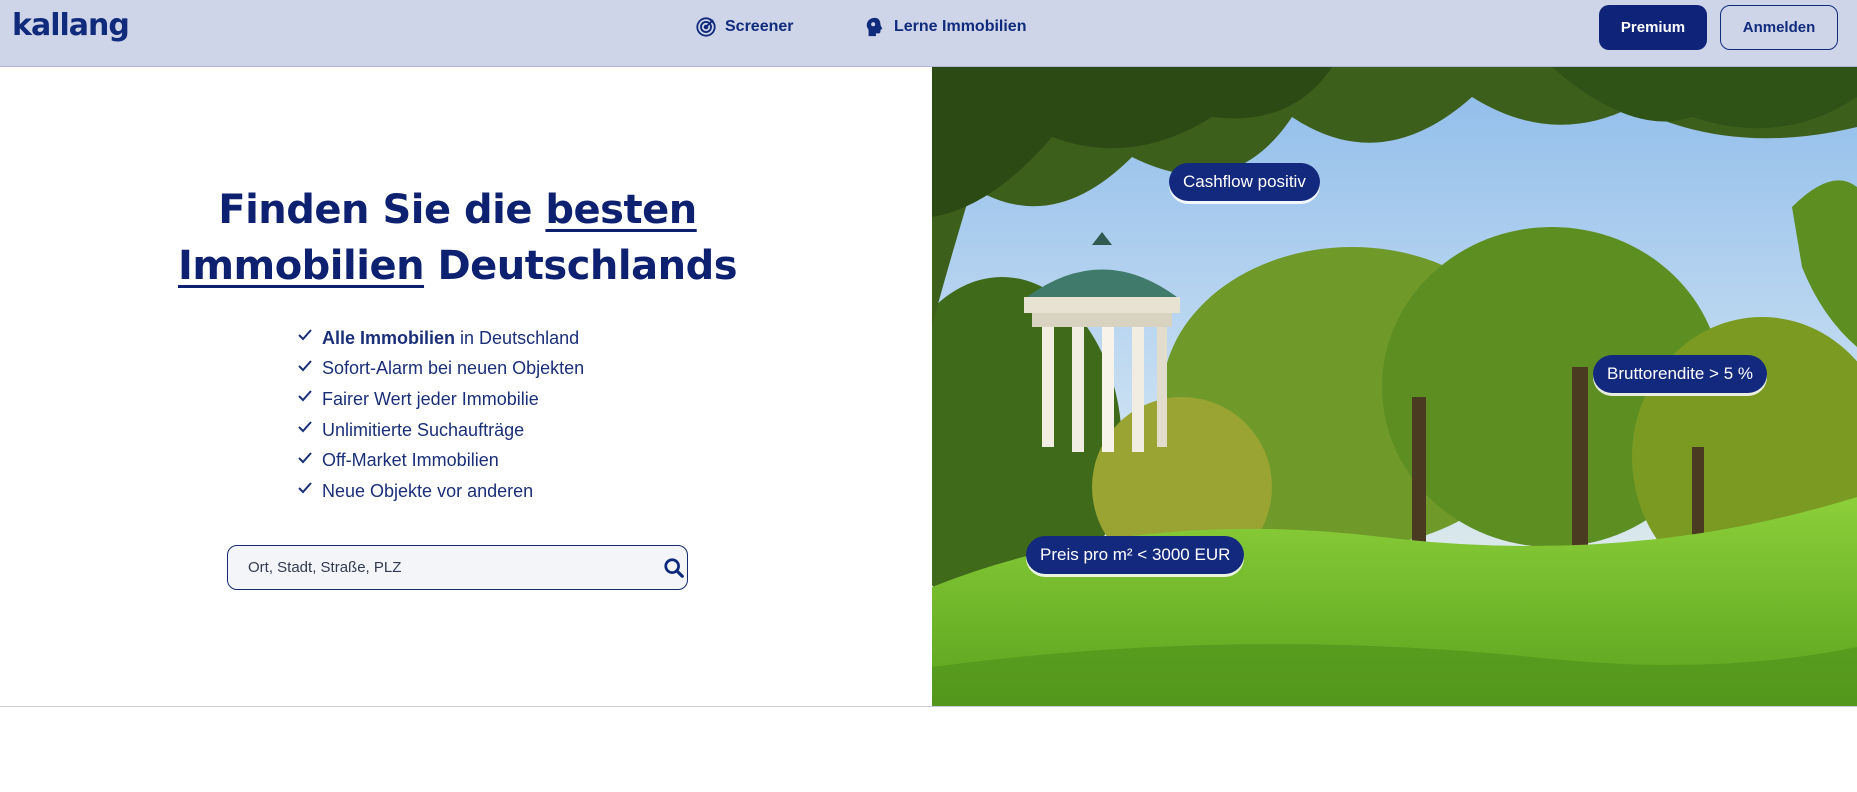 The height and width of the screenshot is (792, 1857). I want to click on badge-bruttorendite: Bruttorendite > 5 %, so click(1680, 374).